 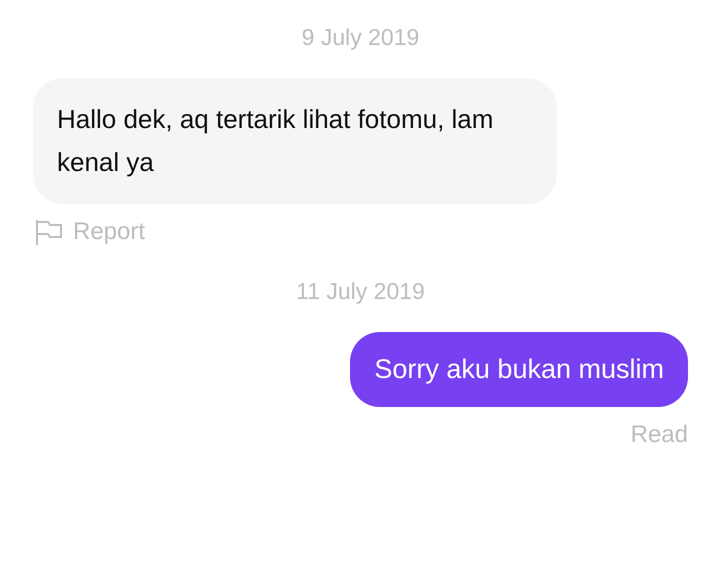 I want to click on date-divider: 9 July 2019, so click(x=361, y=37).